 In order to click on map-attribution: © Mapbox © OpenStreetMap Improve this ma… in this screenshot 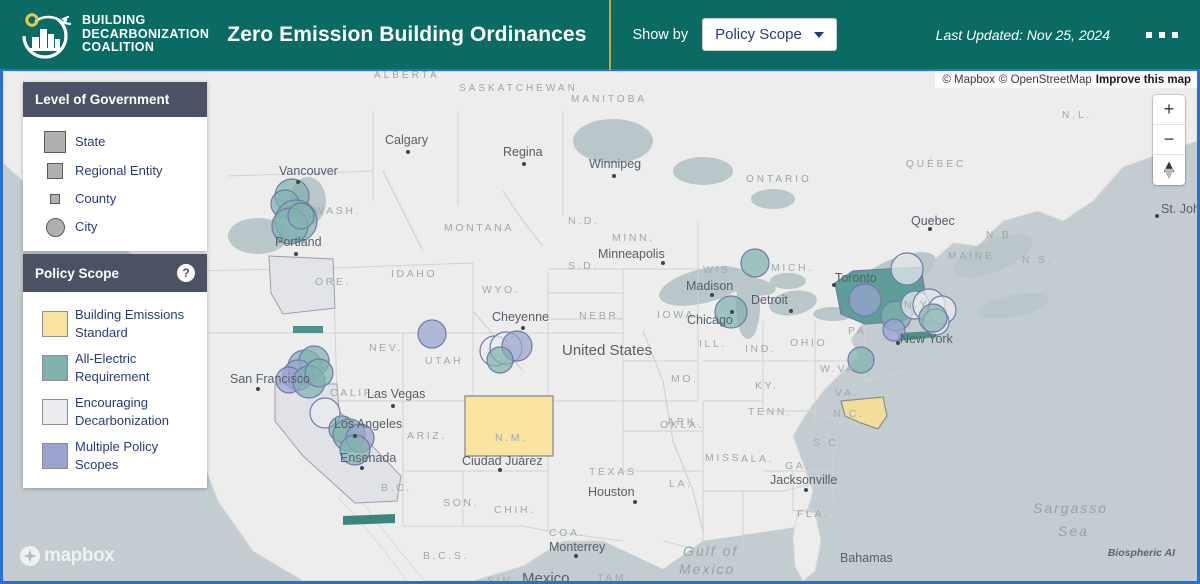, I will do `click(1066, 79)`.